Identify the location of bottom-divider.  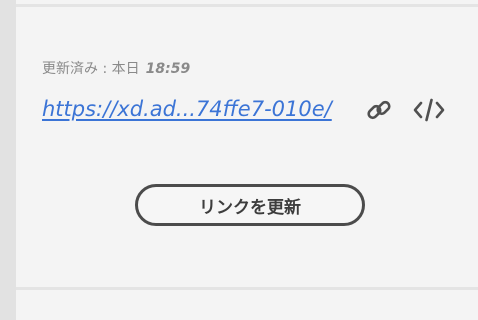
(247, 288).